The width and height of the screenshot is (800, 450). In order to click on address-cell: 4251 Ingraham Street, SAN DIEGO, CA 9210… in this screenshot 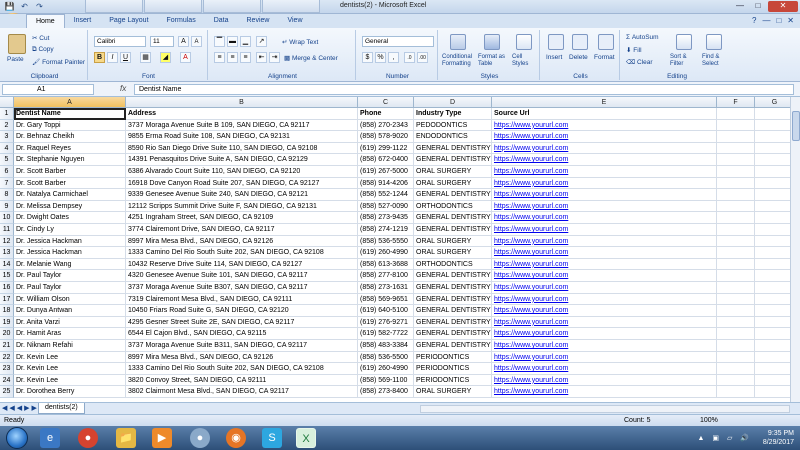, I will do `click(242, 218)`.